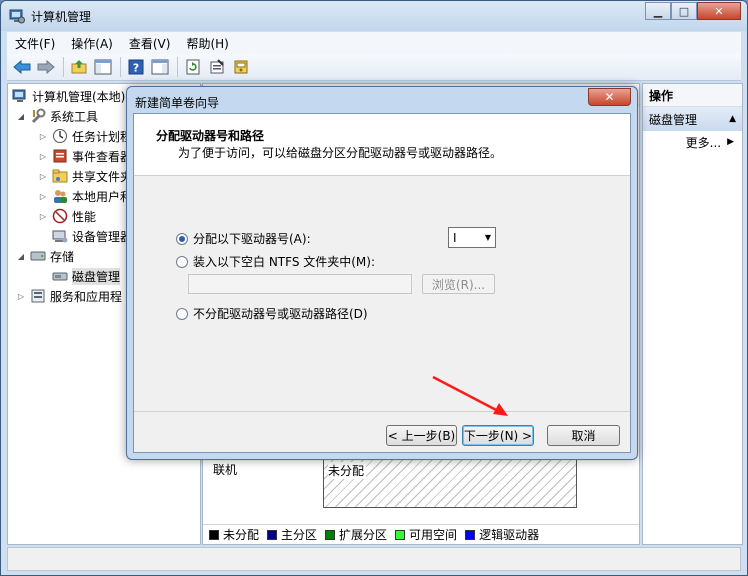 The height and width of the screenshot is (576, 748). Describe the element at coordinates (225, 470) in the screenshot. I see `disk-status-label: 联机` at that location.